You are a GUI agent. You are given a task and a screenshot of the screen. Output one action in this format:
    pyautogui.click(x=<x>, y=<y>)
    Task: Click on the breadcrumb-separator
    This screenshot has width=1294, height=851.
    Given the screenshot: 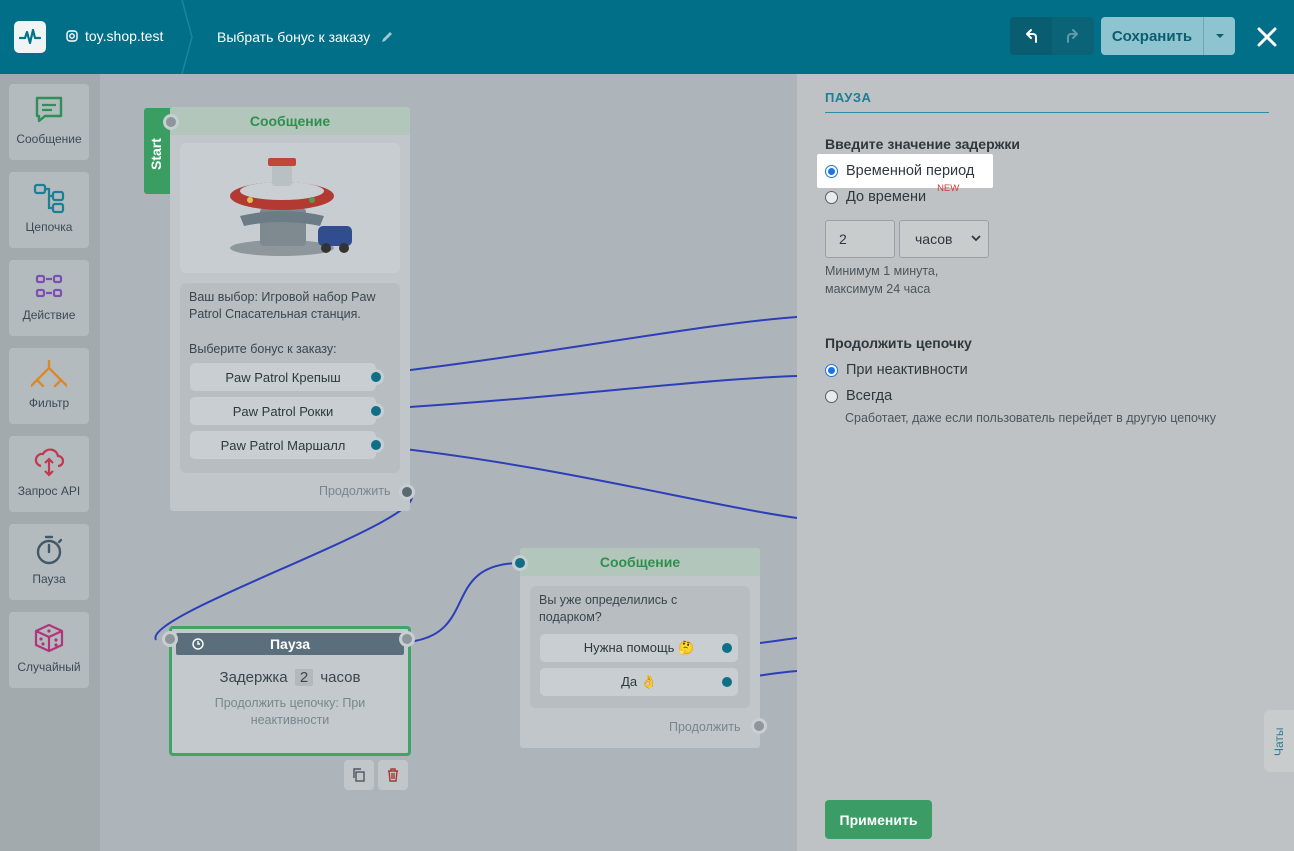 What is the action you would take?
    pyautogui.click(x=187, y=37)
    